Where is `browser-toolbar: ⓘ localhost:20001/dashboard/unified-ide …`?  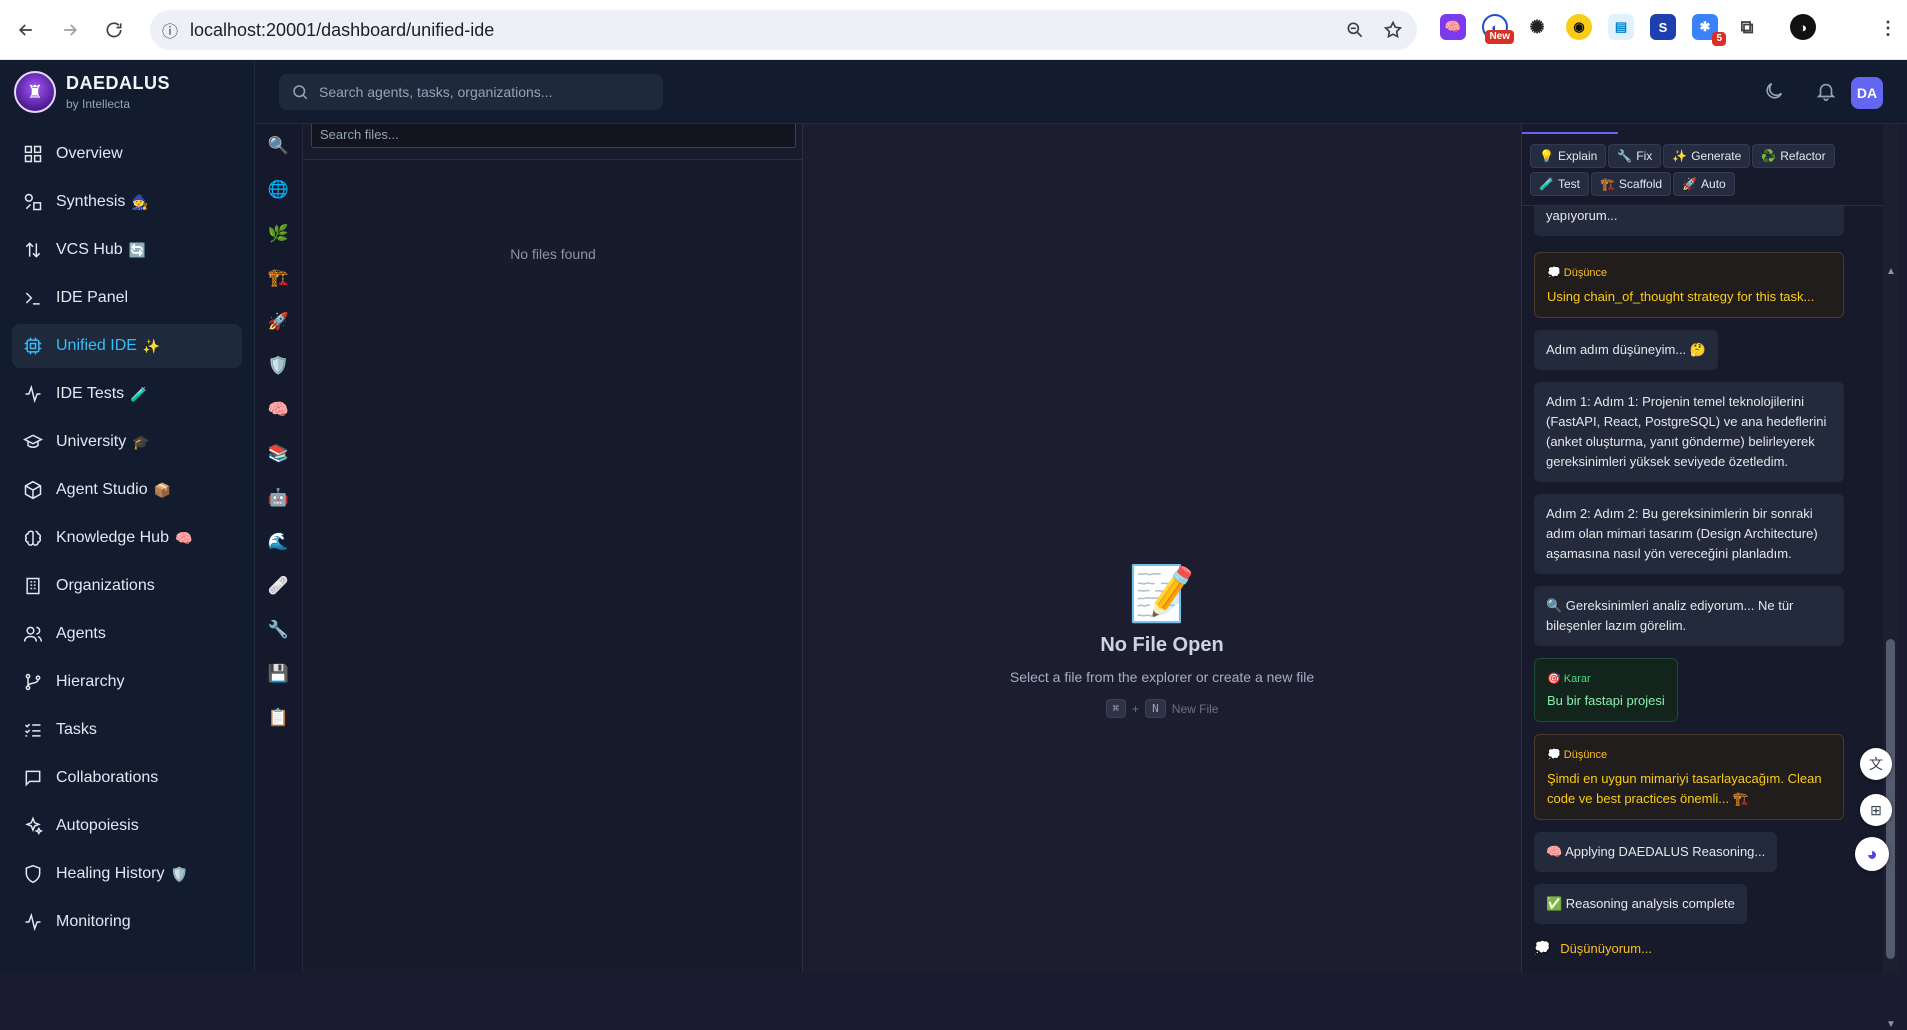 browser-toolbar: ⓘ localhost:20001/dashboard/unified-ide … is located at coordinates (953, 30).